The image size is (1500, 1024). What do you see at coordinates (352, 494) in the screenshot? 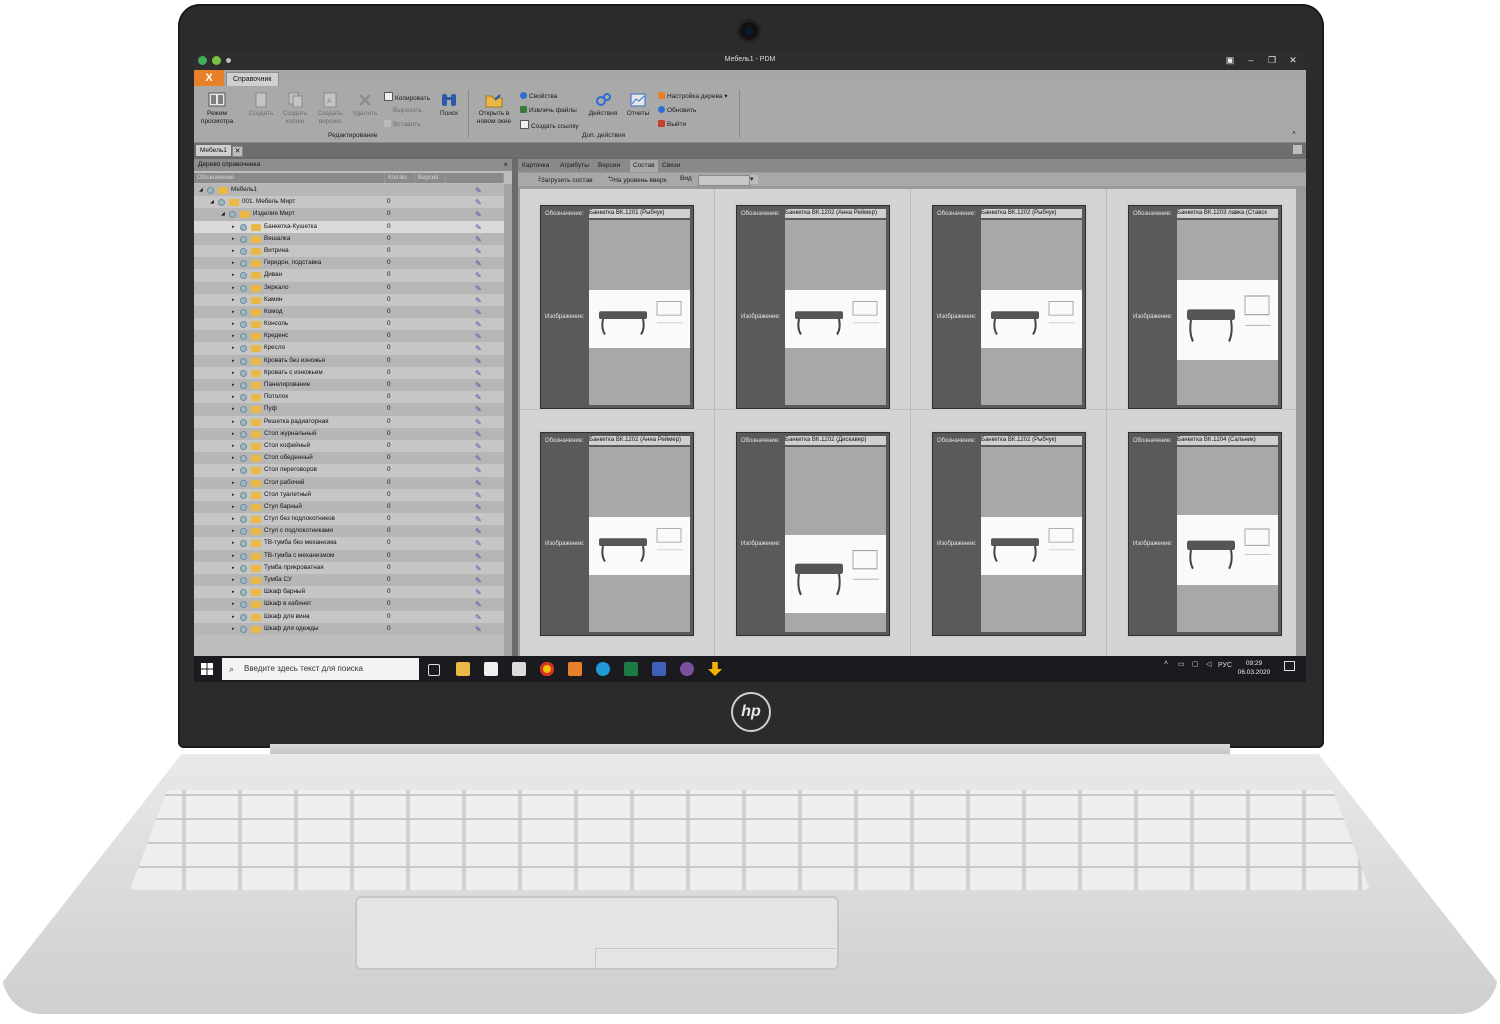
I see `tree-row: ▸ Стол туалетный 0 ✎` at bounding box center [352, 494].